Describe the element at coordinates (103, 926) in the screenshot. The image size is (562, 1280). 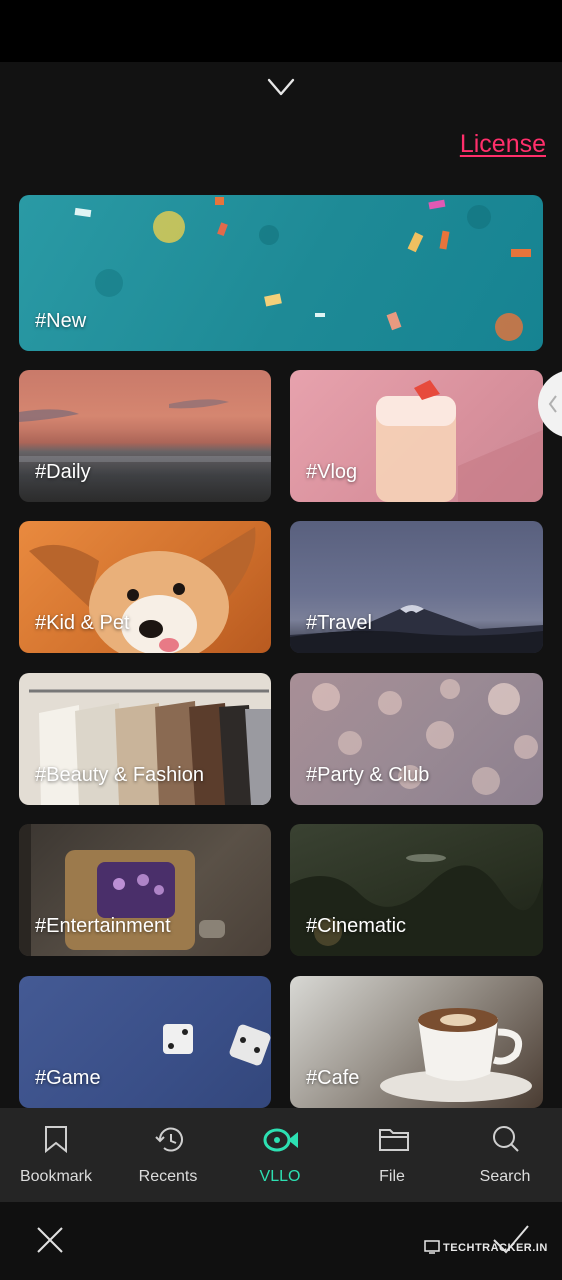
I see `category-label: #Entertainment` at that location.